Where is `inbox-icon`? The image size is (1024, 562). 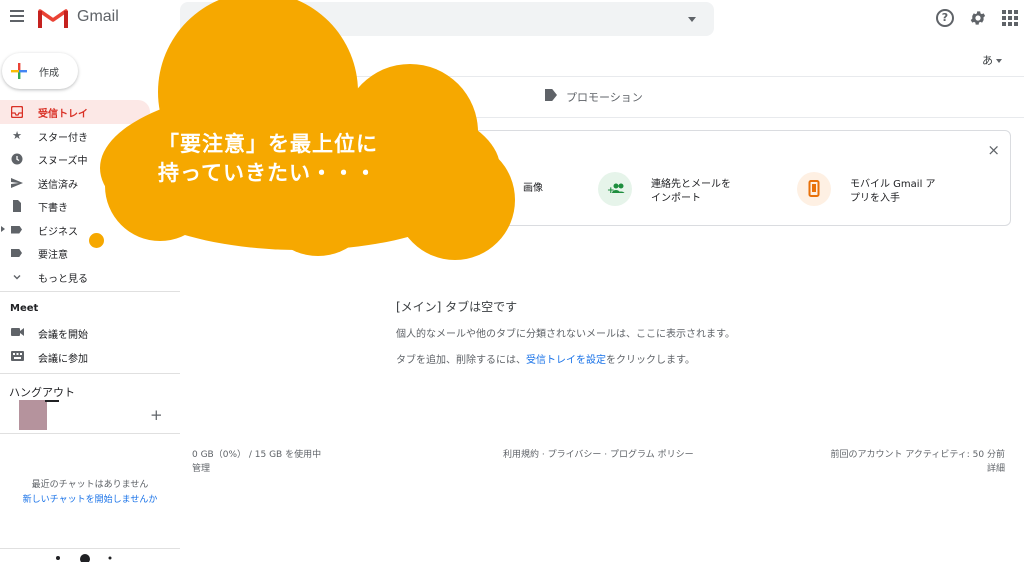 inbox-icon is located at coordinates (17, 112).